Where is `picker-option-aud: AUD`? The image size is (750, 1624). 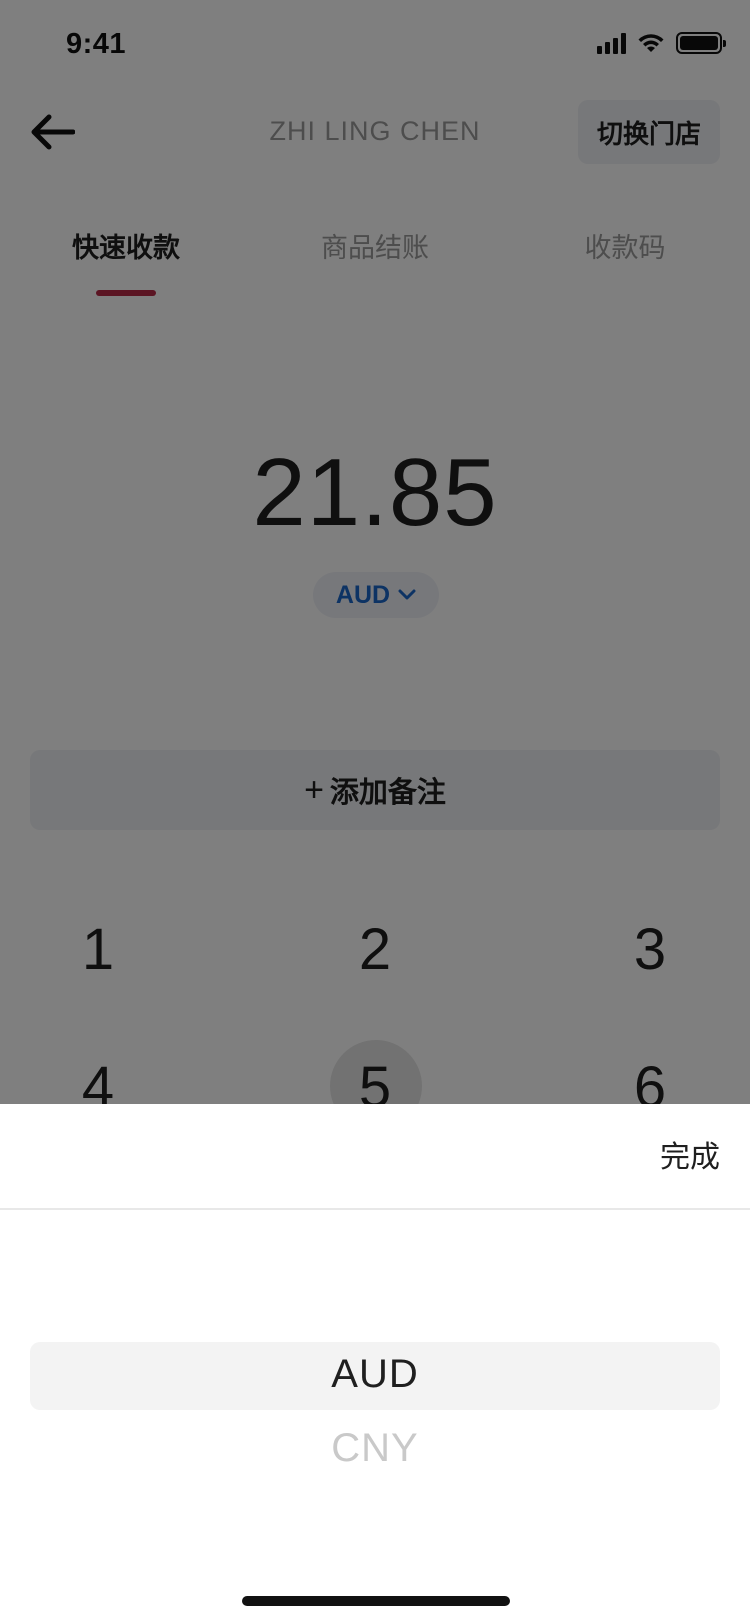 picker-option-aud: AUD is located at coordinates (375, 1374).